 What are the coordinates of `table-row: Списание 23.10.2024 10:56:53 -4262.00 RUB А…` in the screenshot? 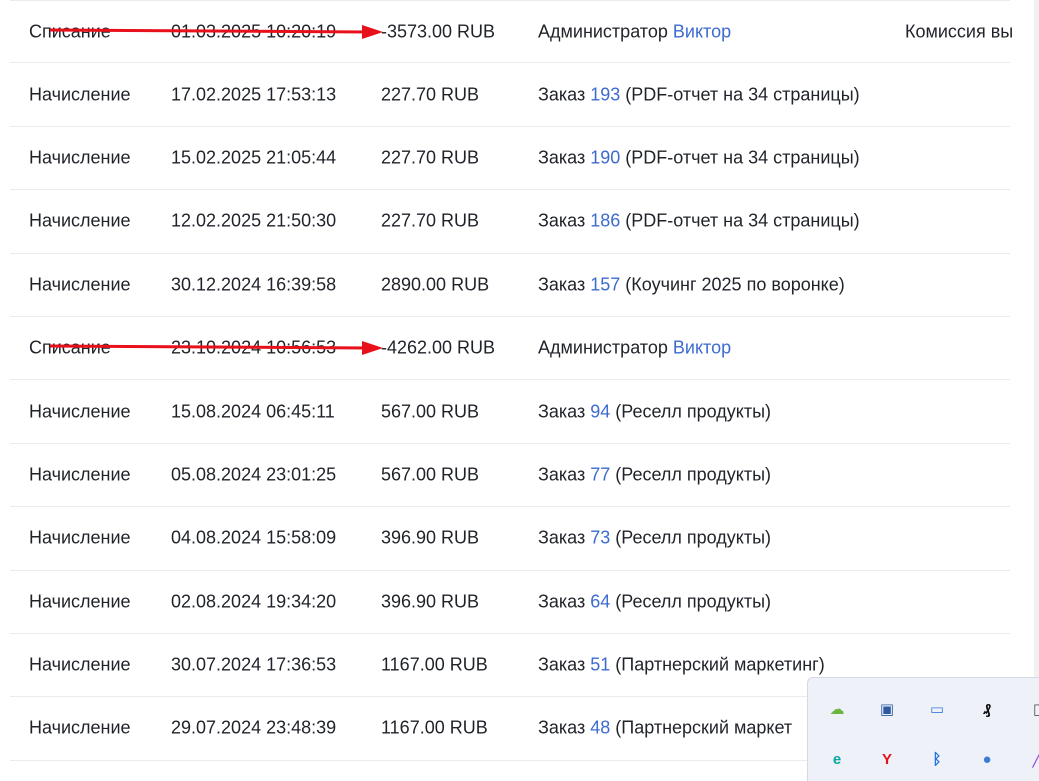 It's located at (510, 349).